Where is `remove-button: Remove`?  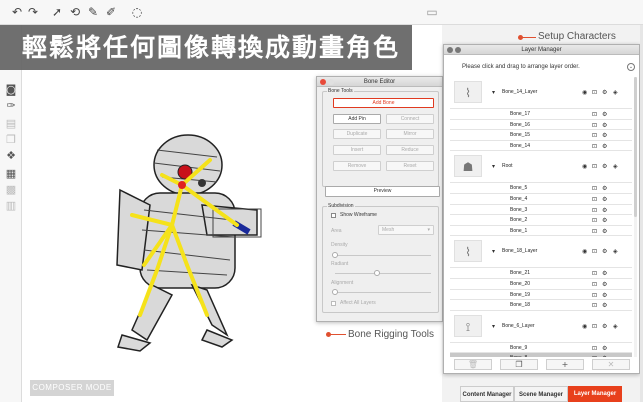 remove-button: Remove is located at coordinates (357, 166).